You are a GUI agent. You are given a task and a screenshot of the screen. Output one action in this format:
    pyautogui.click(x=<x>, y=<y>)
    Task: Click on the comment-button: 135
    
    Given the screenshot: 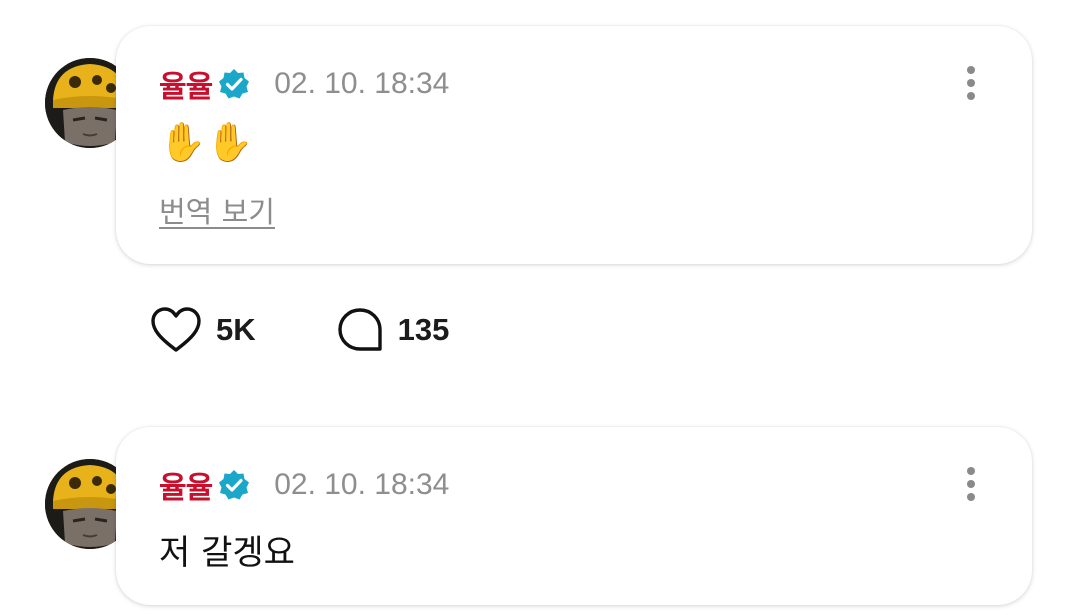 What is the action you would take?
    pyautogui.click(x=393, y=330)
    